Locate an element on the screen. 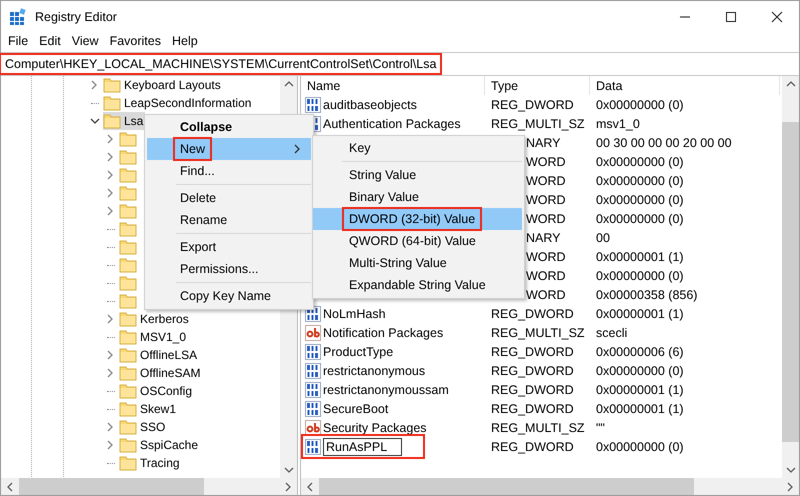 Image resolution: width=800 pixels, height=496 pixels. tree-item: Skew1 is located at coordinates (158, 409).